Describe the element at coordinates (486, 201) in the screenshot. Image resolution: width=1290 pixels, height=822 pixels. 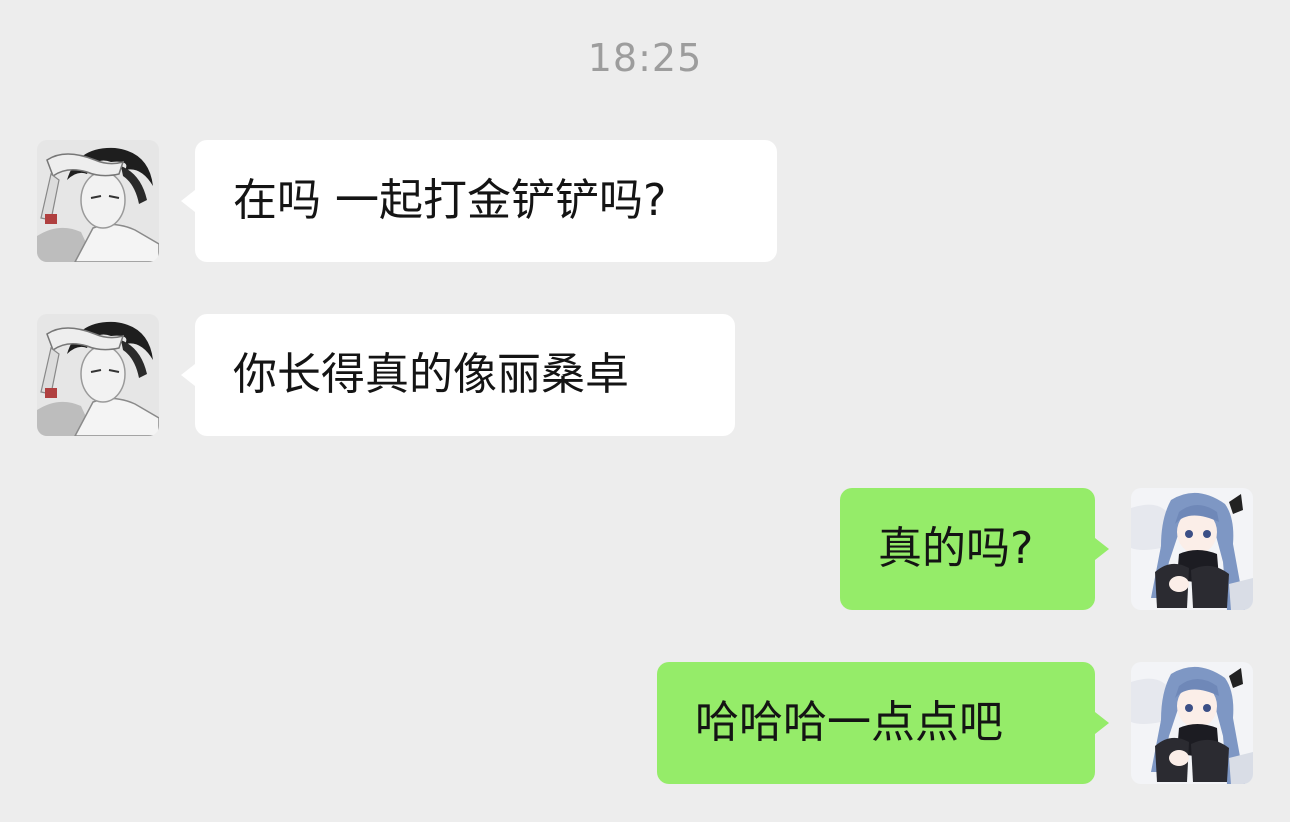
I see `incoming-message-bubble: 在吗 一起打金铲铲吗?` at that location.